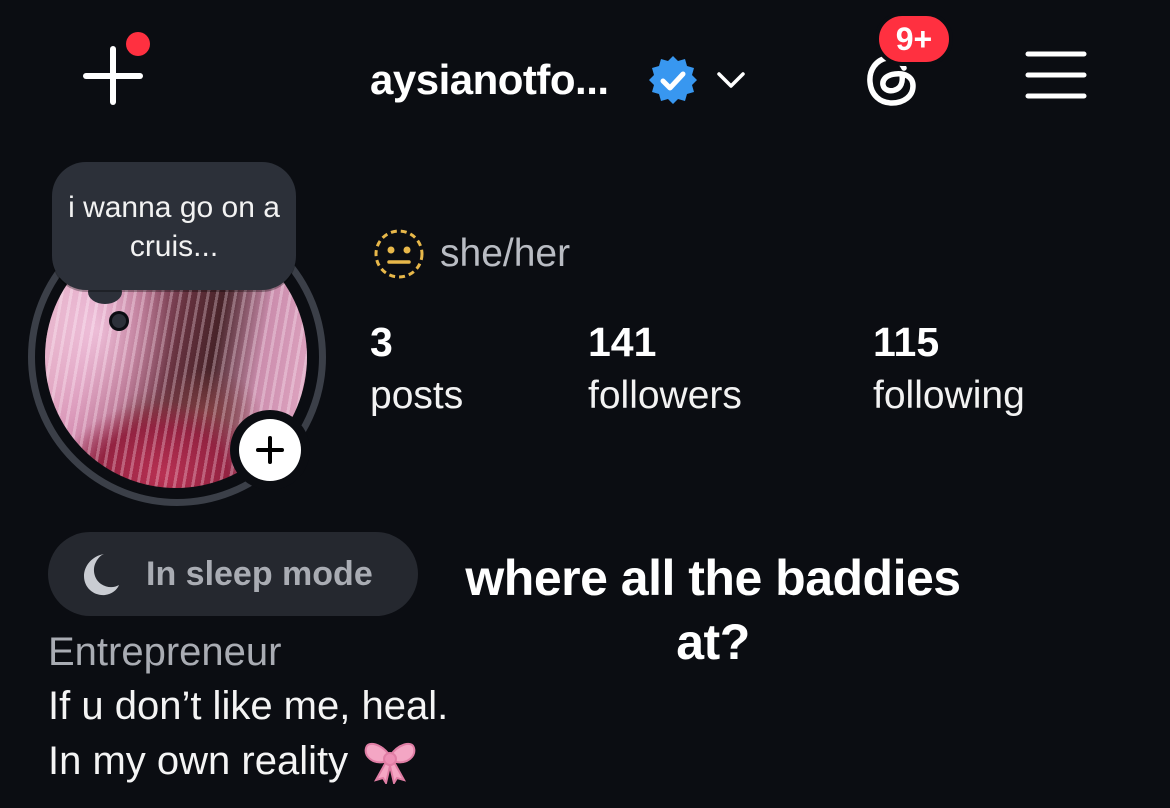 The image size is (1170, 808). I want to click on bio-line-2: In my own reality, so click(233, 761).